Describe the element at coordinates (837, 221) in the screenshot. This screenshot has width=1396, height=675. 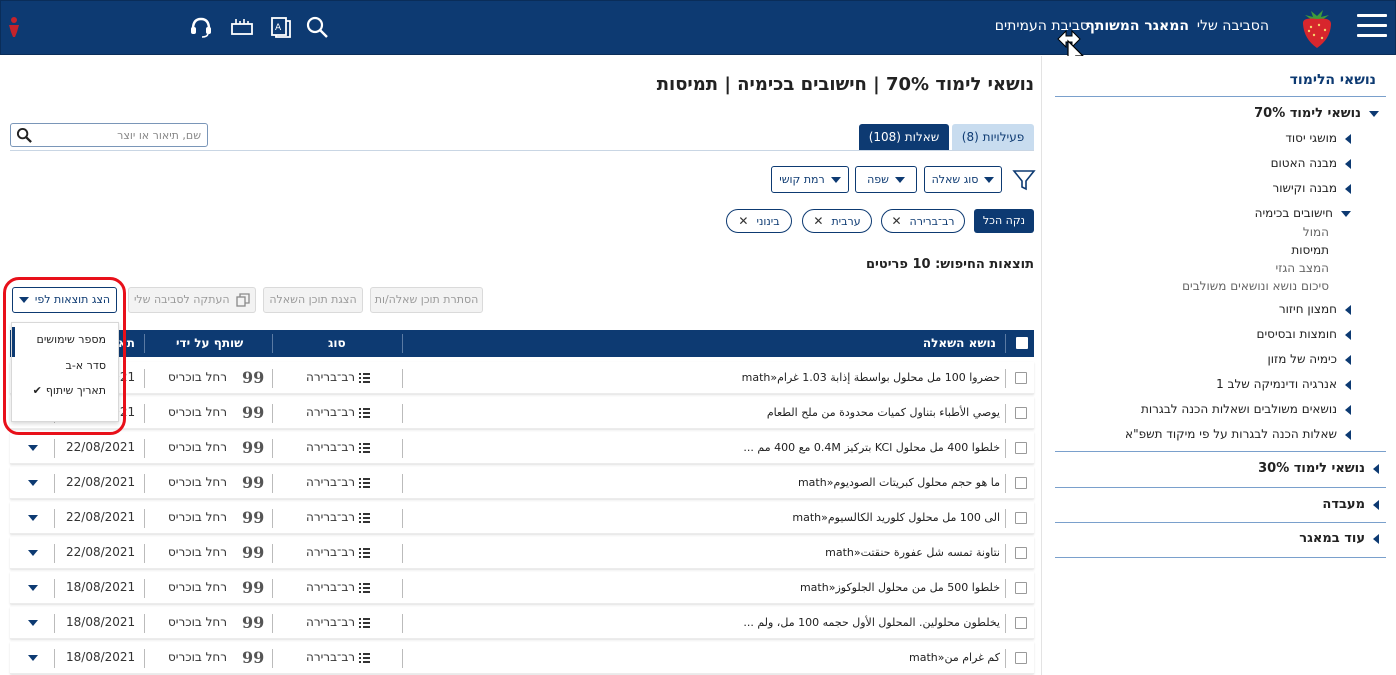
I see `chip-arabic: ✕ ערבית` at that location.